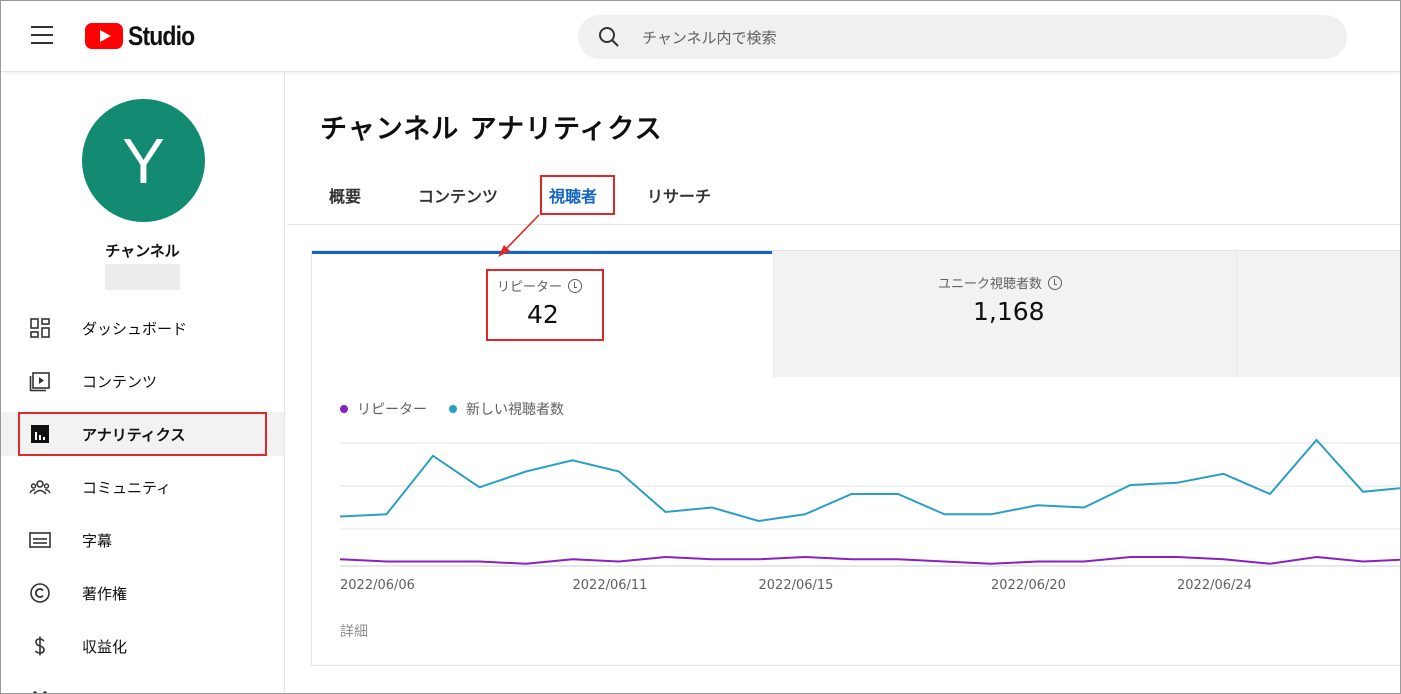 This screenshot has width=1401, height=694. What do you see at coordinates (127, 488) in the screenshot?
I see `sidebar-item-label: コミュニティ` at bounding box center [127, 488].